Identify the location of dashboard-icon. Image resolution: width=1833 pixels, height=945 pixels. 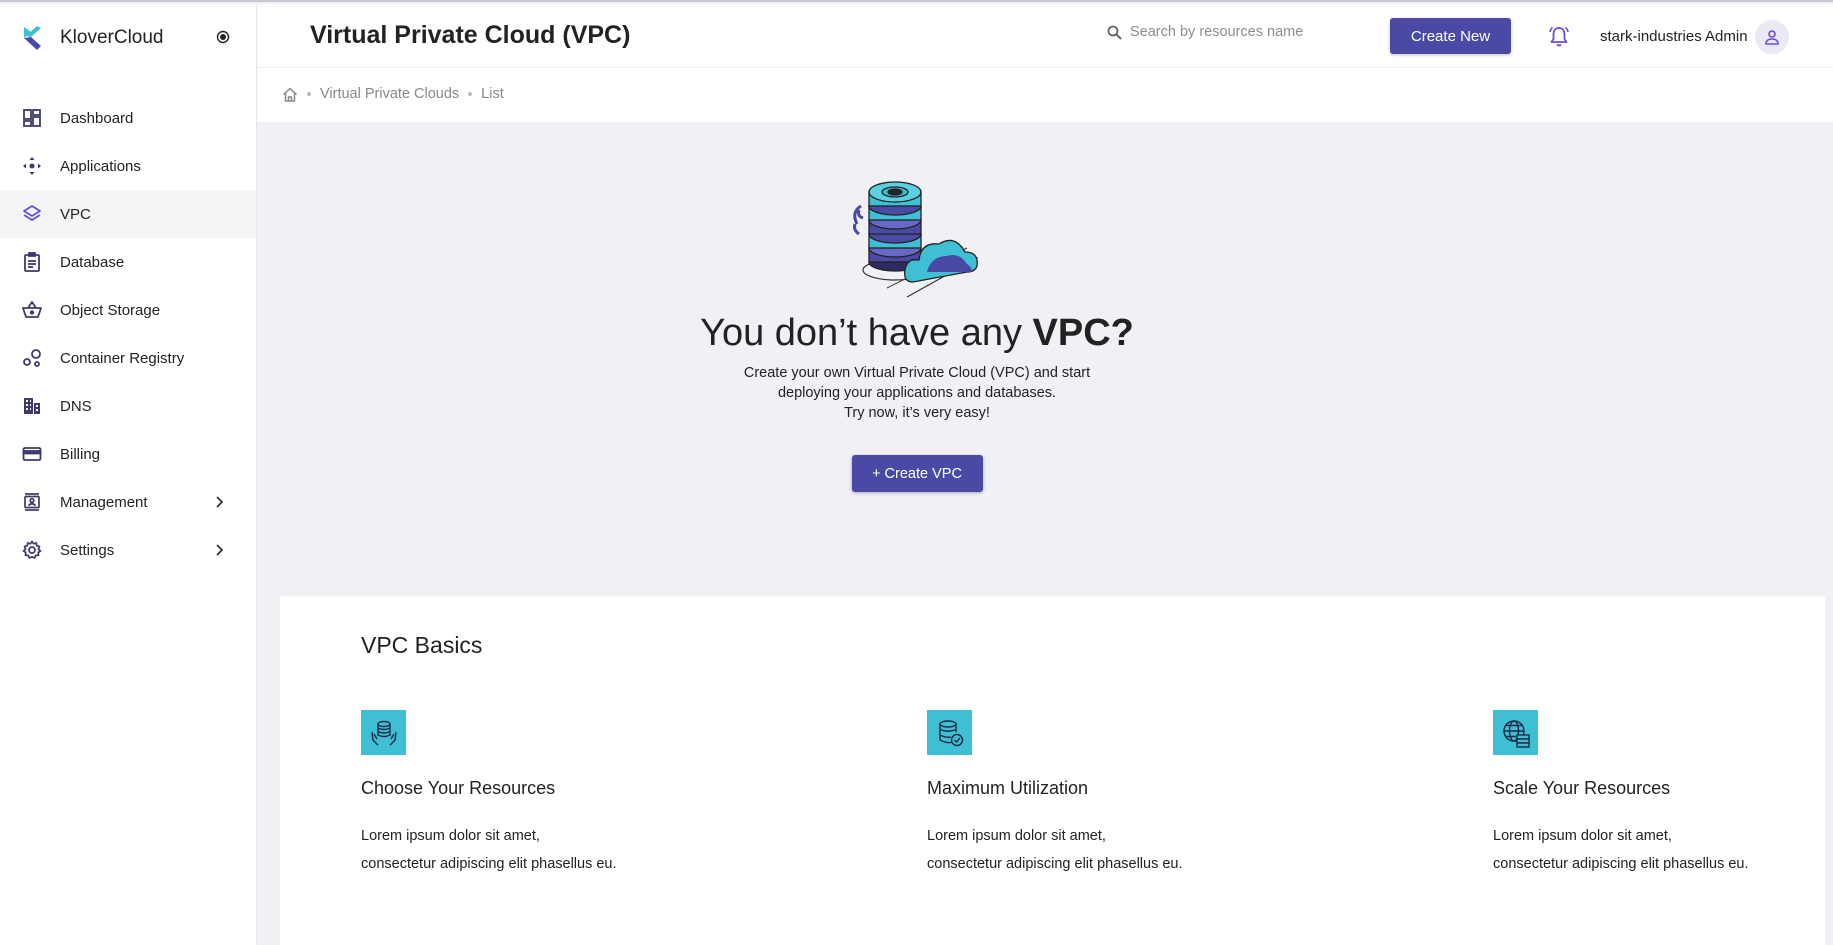
(32, 118).